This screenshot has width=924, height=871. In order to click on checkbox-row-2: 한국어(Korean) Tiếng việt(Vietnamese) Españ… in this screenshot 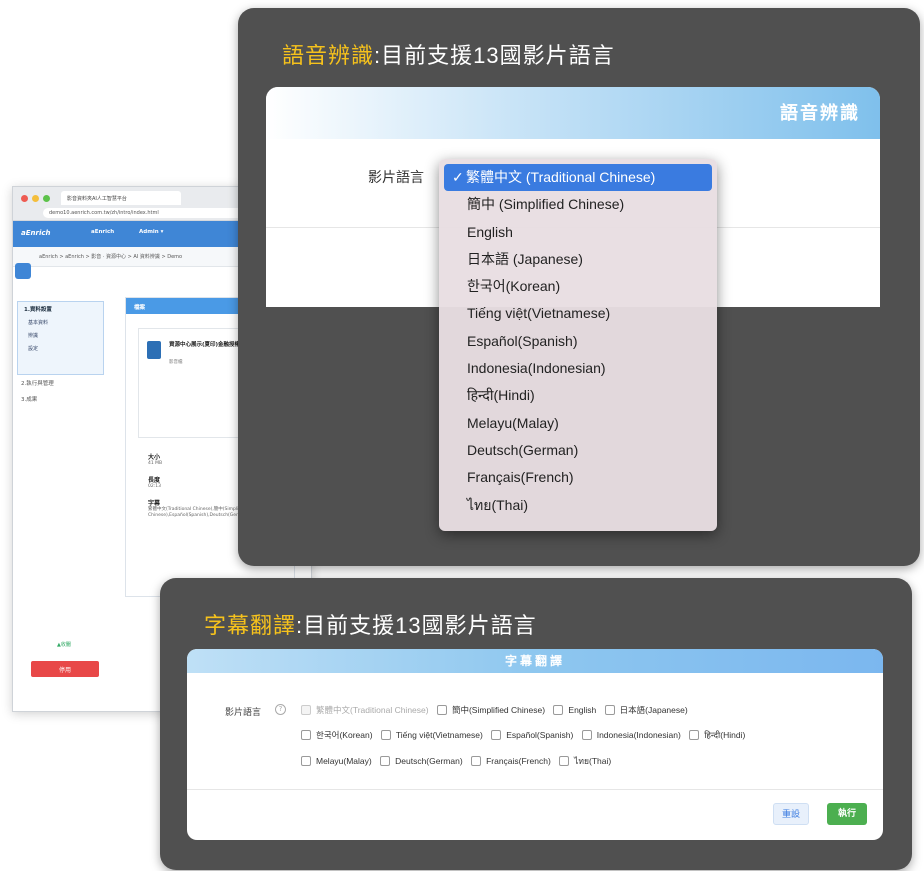, I will do `click(526, 735)`.